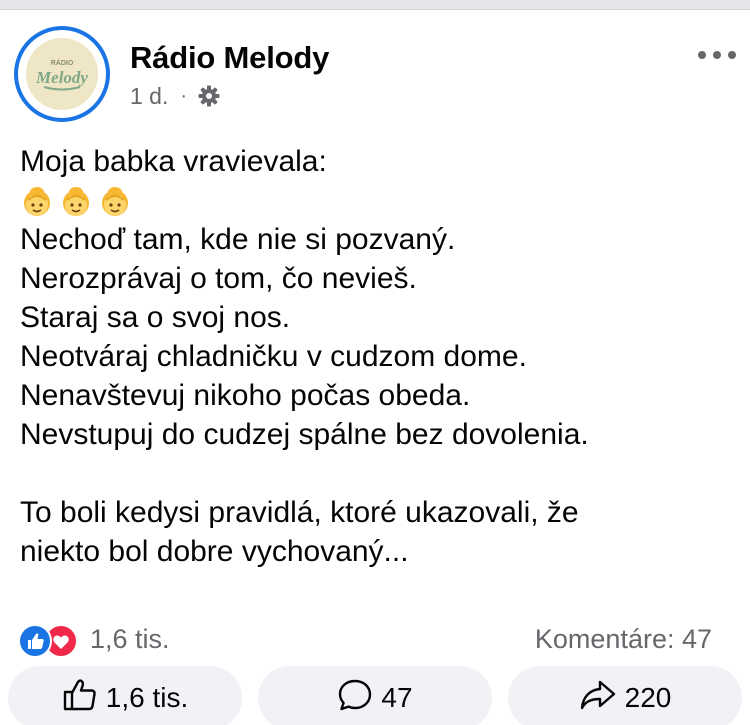  I want to click on post-text-line: Moja babka vravievala:, so click(173, 161).